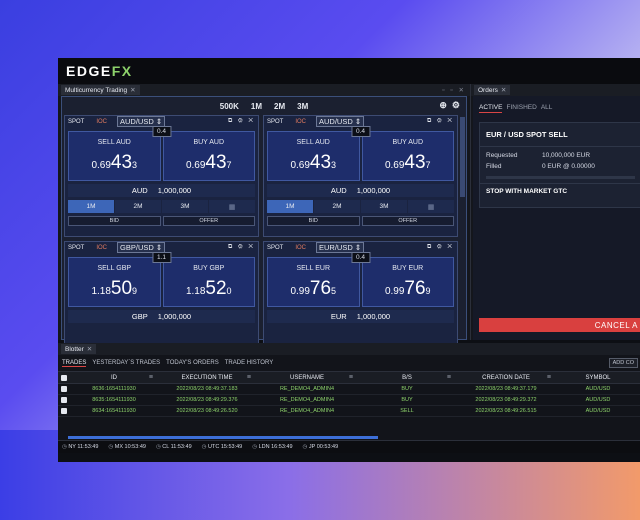 The image size is (640, 520). I want to click on tab-active: ACTIVE, so click(491, 108).